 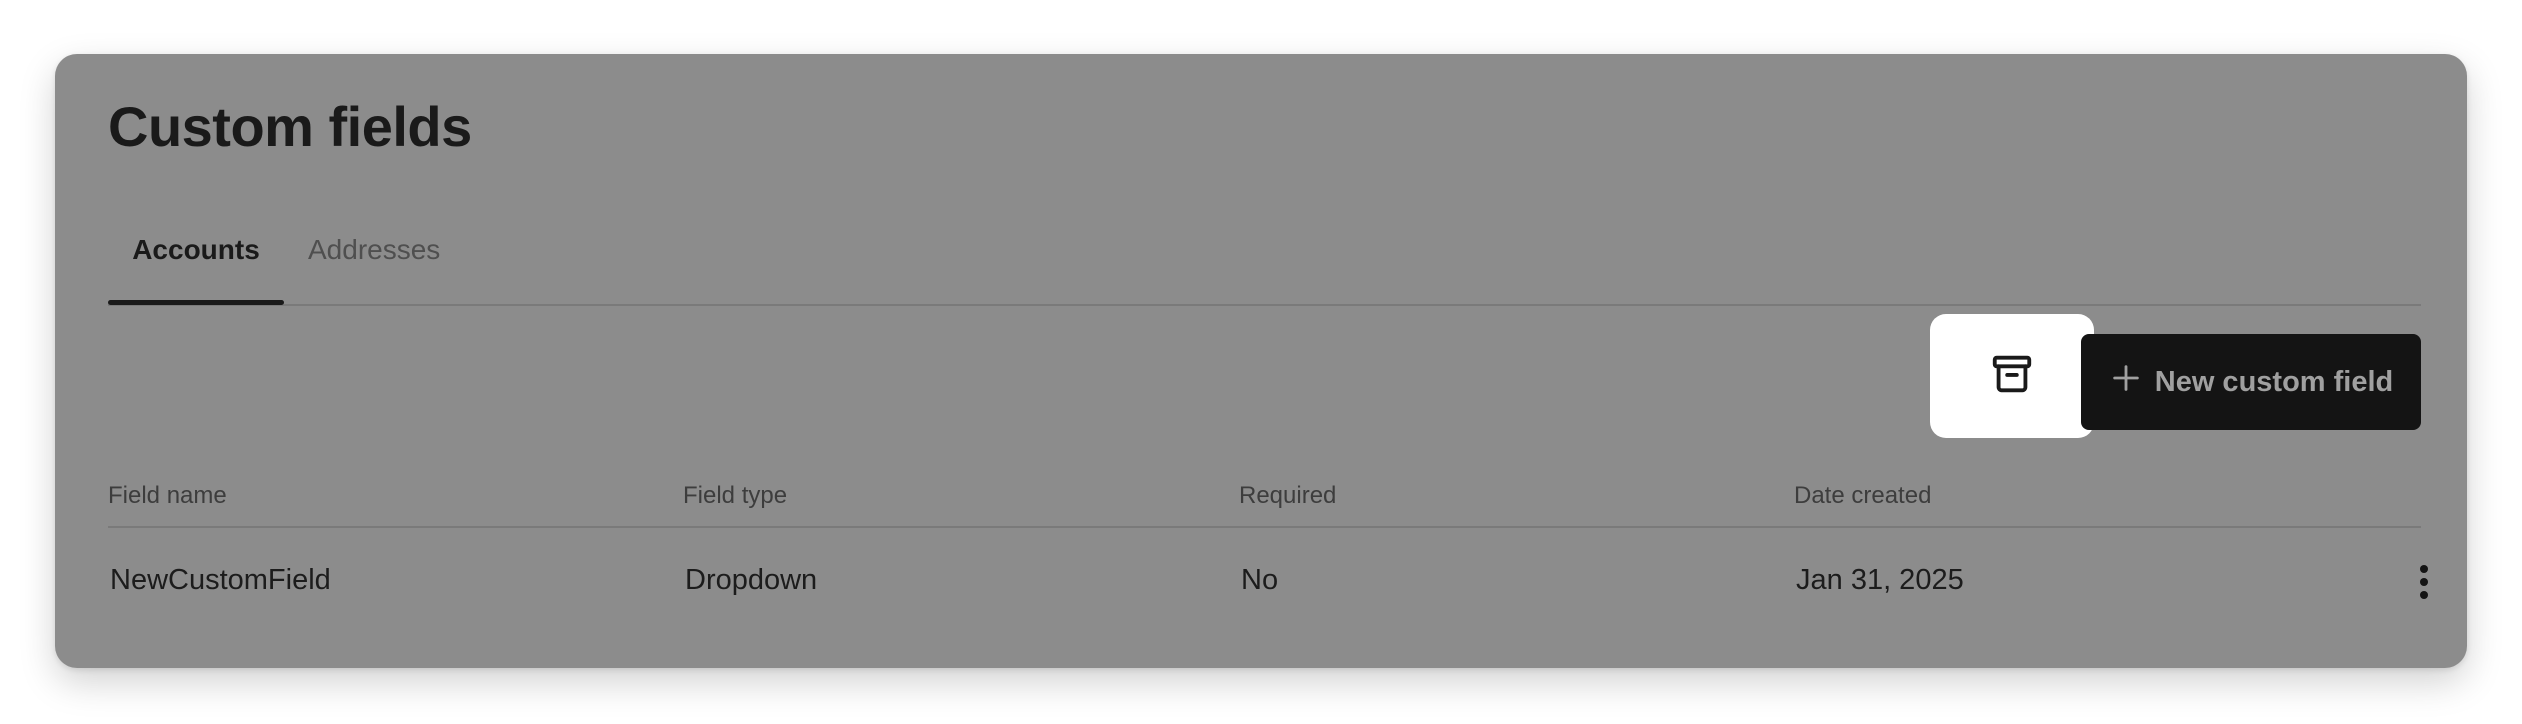 I want to click on column-header-field-name: Field name, so click(x=167, y=495).